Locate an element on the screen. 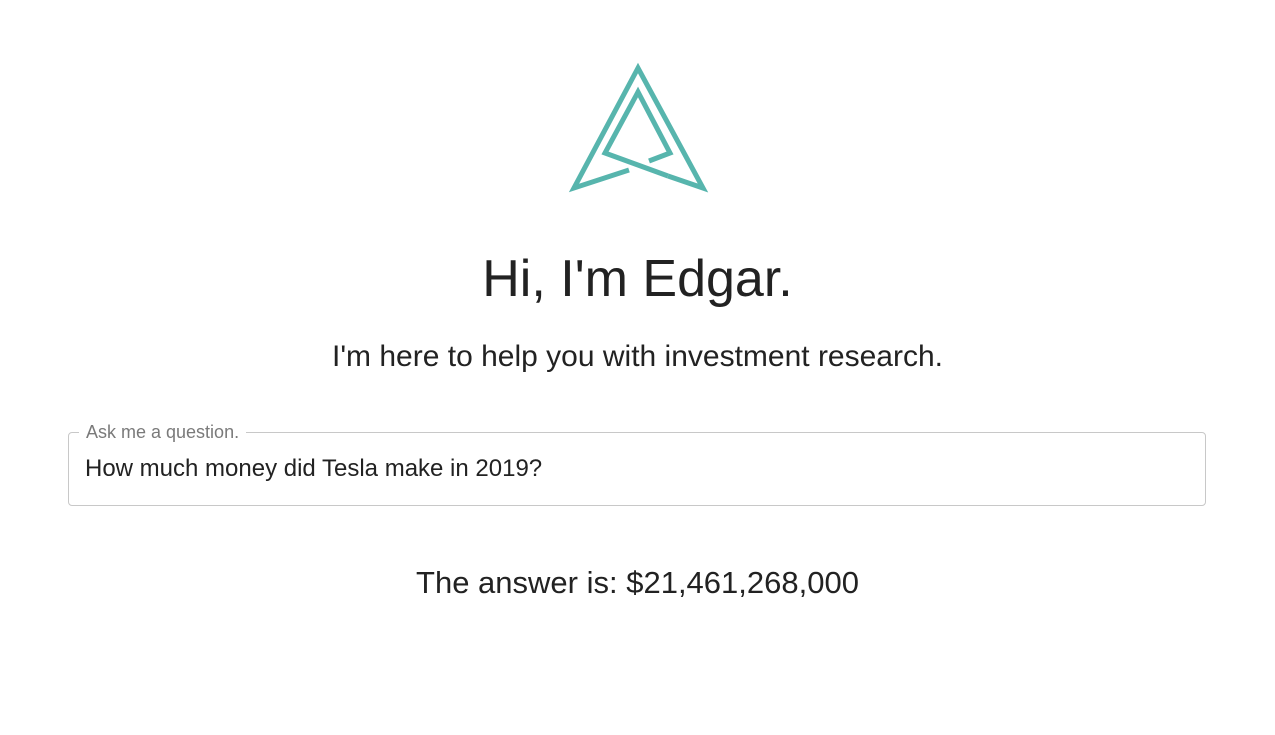 This screenshot has height=735, width=1275. question-field-label: Ask me a question. is located at coordinates (163, 432).